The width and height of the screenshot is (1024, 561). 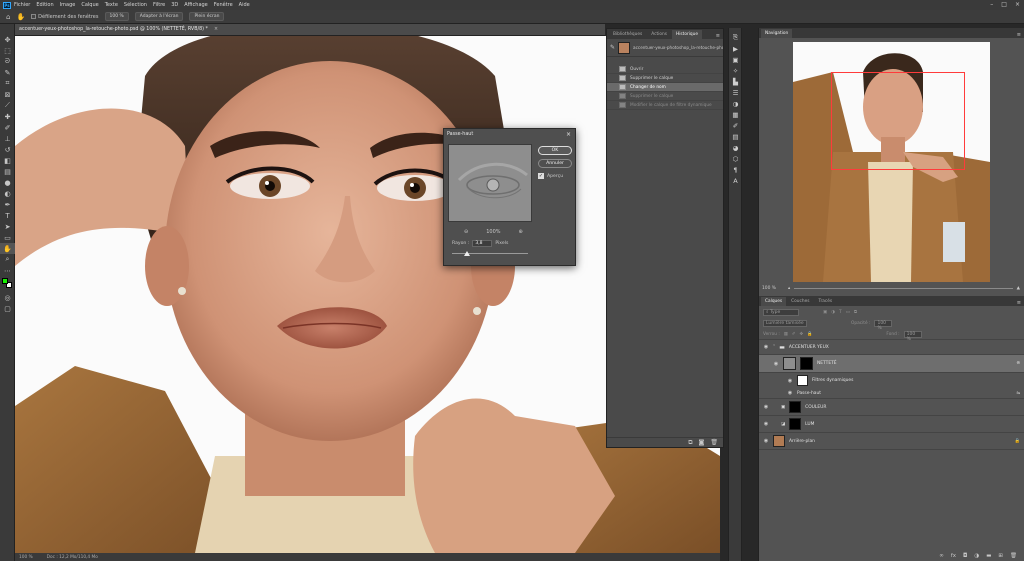 What do you see at coordinates (159, 16) in the screenshot?
I see `fit-screen-button: Adapter à l'écran` at bounding box center [159, 16].